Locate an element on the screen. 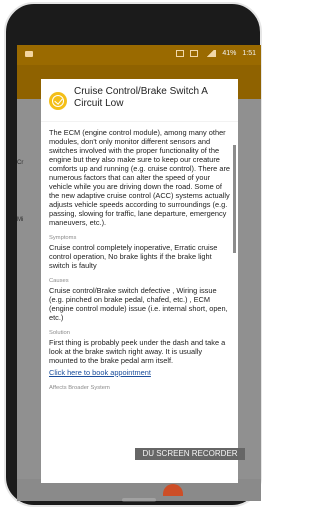 The width and height of the screenshot is (320, 511). signal-icon is located at coordinates (210, 53).